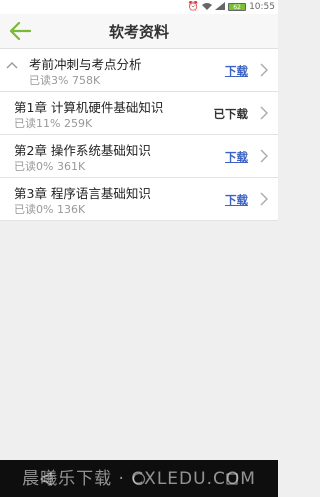 The height and width of the screenshot is (497, 320). What do you see at coordinates (82, 193) in the screenshot?
I see `item-title: 第3章 程序语言基础知识` at bounding box center [82, 193].